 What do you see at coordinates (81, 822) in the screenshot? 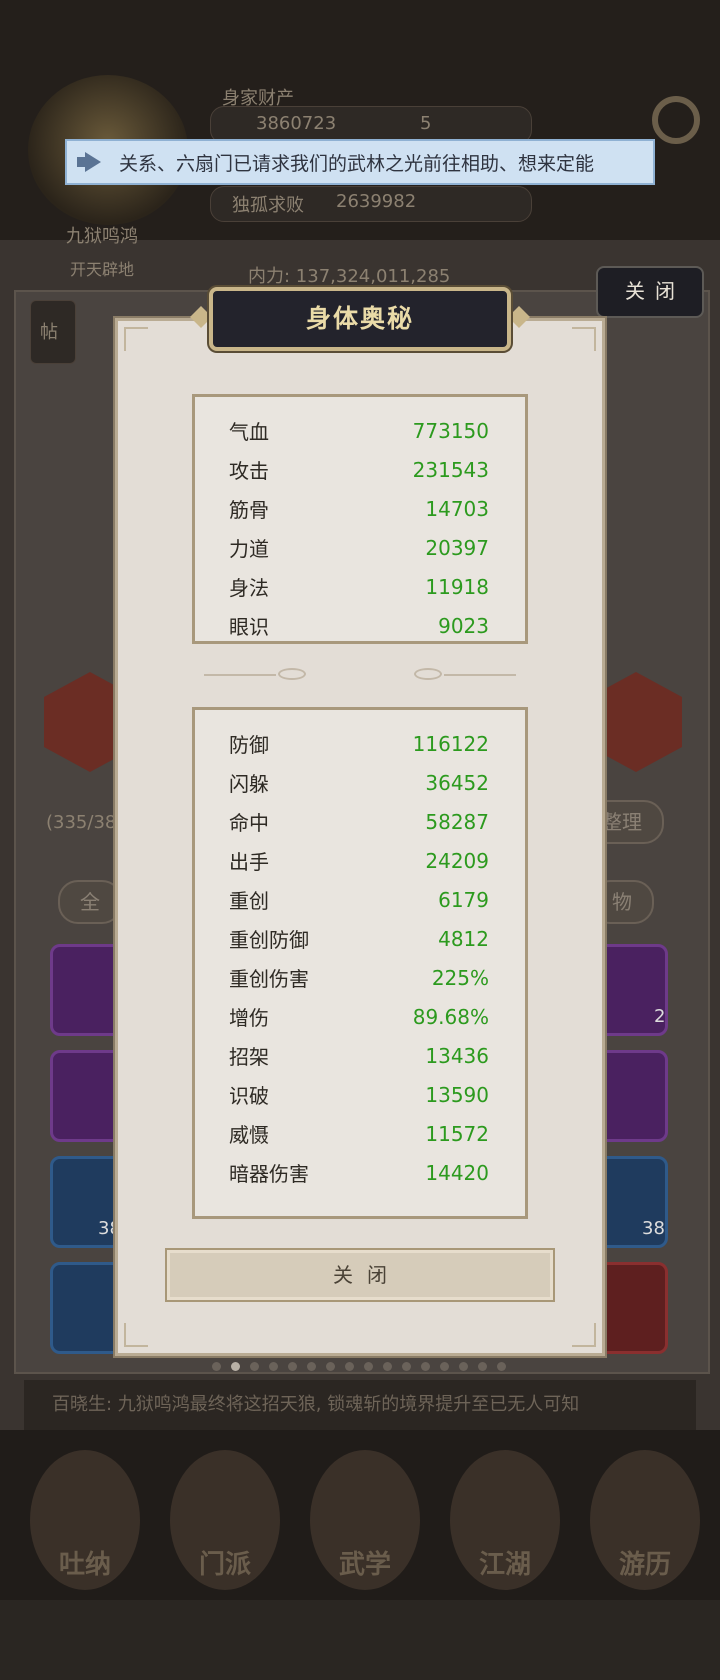
I see `bag-progress: (335/38` at bounding box center [81, 822].